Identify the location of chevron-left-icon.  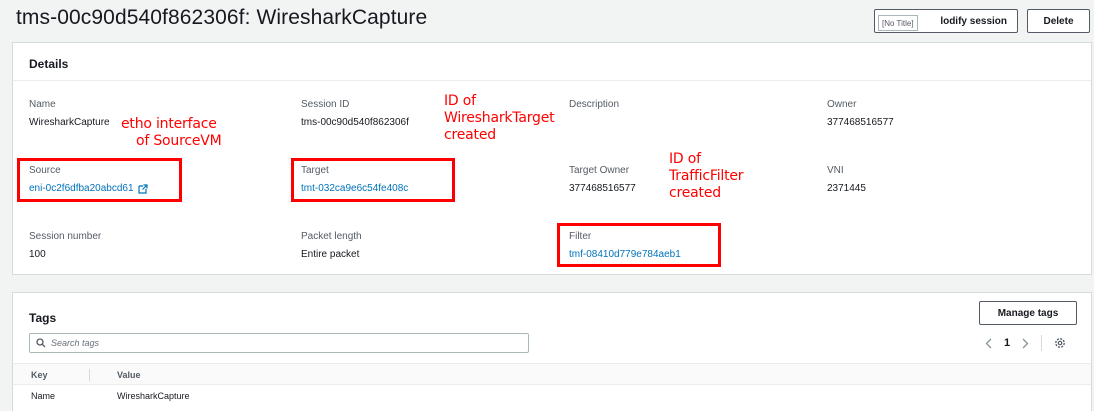
(988, 343).